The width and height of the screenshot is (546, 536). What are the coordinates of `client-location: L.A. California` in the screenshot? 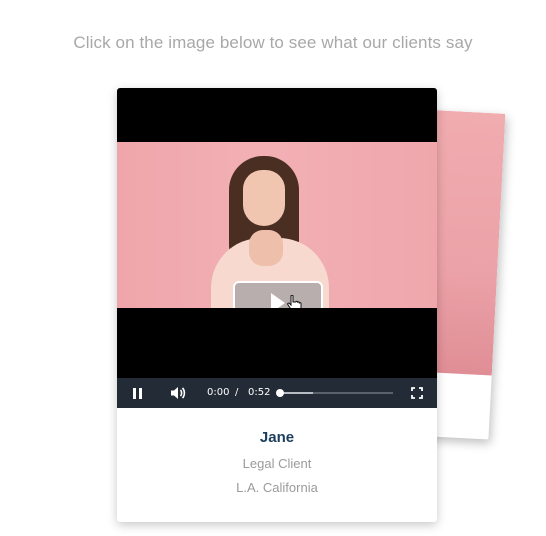 It's located at (277, 487).